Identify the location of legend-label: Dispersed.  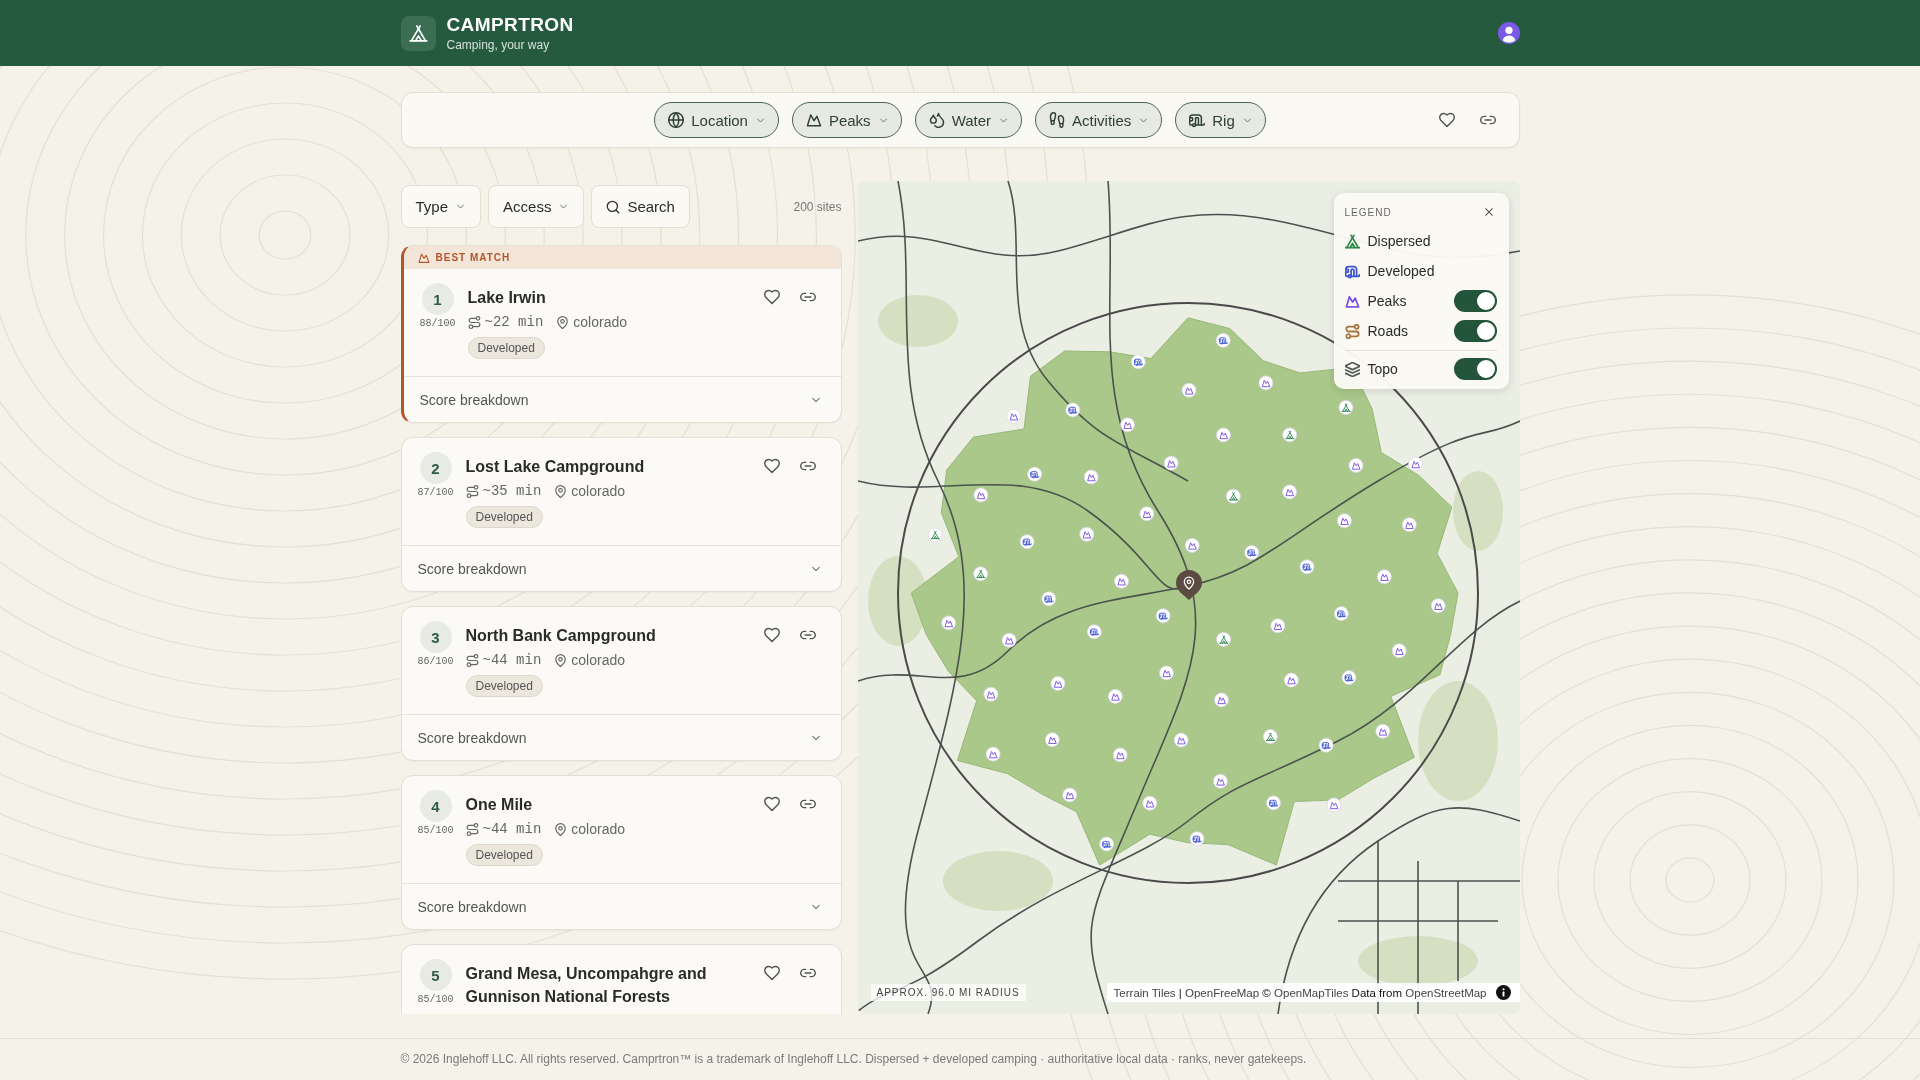
(1399, 241).